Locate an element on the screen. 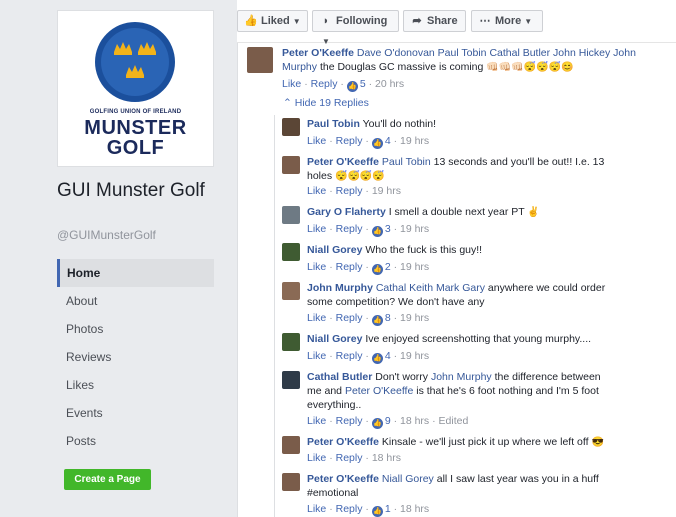 Image resolution: width=676 pixels, height=517 pixels. hide-replies-link: ⌃ Hide 19 Replies is located at coordinates (326, 103).